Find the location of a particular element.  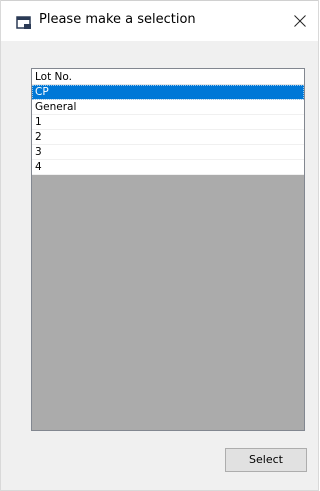

list-item: CP is located at coordinates (168, 92).